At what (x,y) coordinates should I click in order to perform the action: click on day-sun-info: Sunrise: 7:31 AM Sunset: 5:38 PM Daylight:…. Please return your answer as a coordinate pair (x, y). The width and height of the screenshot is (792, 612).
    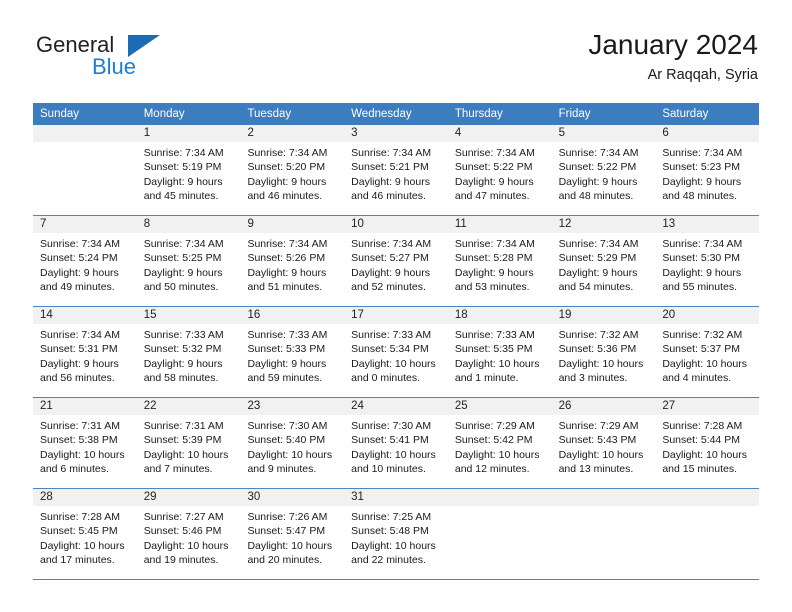
    Looking at the image, I should click on (85, 446).